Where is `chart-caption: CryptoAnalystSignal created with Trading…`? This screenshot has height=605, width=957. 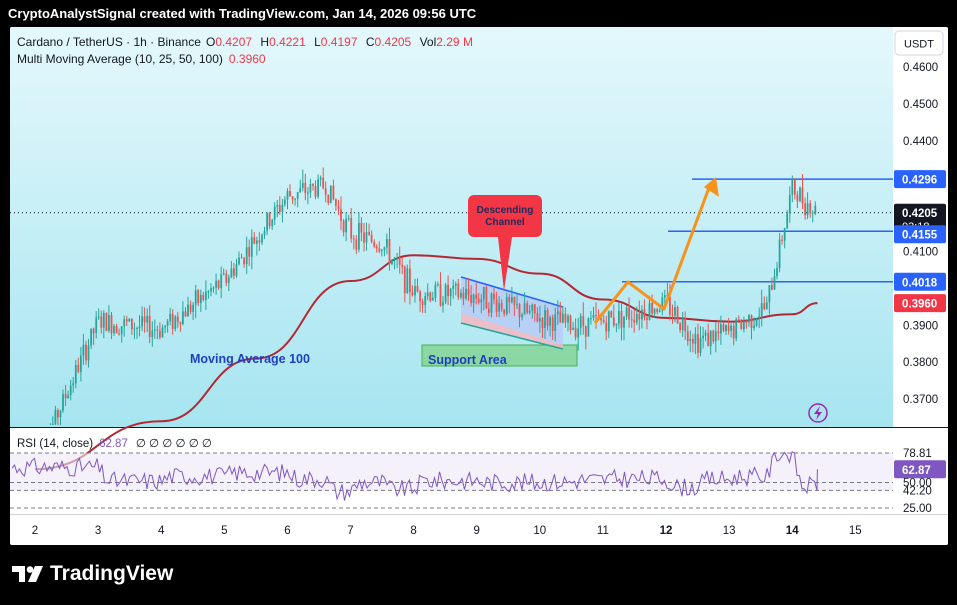
chart-caption: CryptoAnalystSignal created with Trading… is located at coordinates (242, 13).